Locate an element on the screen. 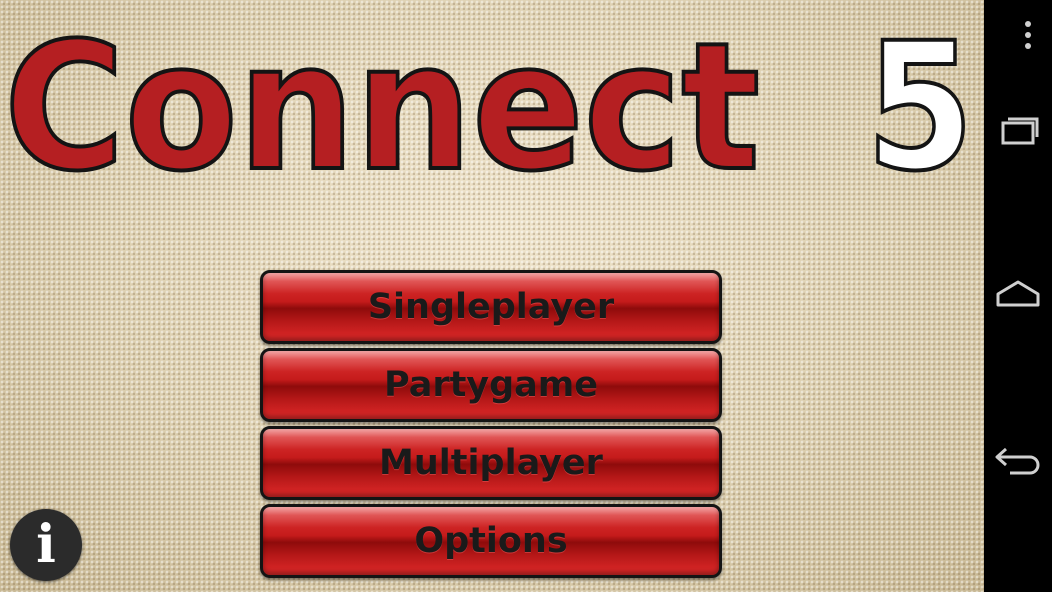 The height and width of the screenshot is (592, 1052). title-number: 5 is located at coordinates (920, 102).